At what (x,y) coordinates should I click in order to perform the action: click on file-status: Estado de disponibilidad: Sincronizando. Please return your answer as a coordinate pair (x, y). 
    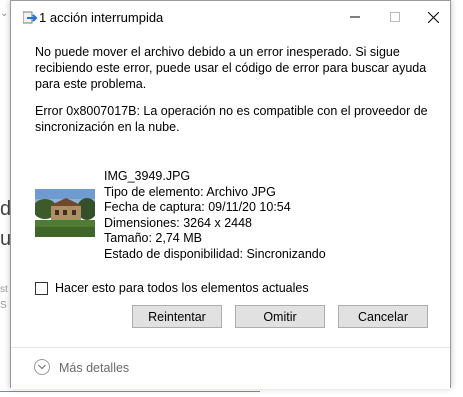
    Looking at the image, I should click on (215, 253).